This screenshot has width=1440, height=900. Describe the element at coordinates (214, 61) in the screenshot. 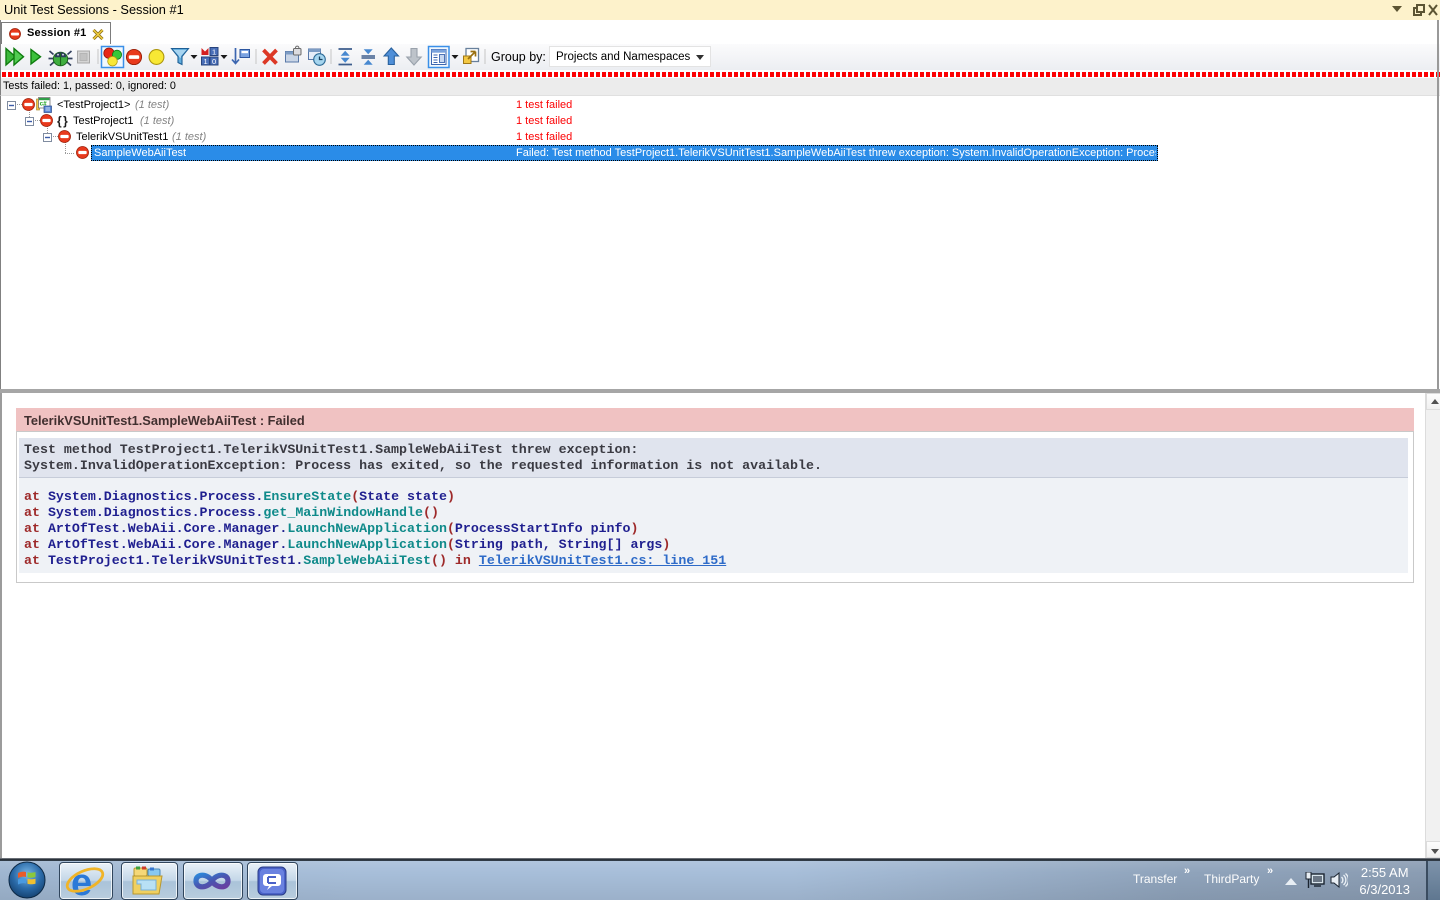

I see `svg-text: 0` at that location.